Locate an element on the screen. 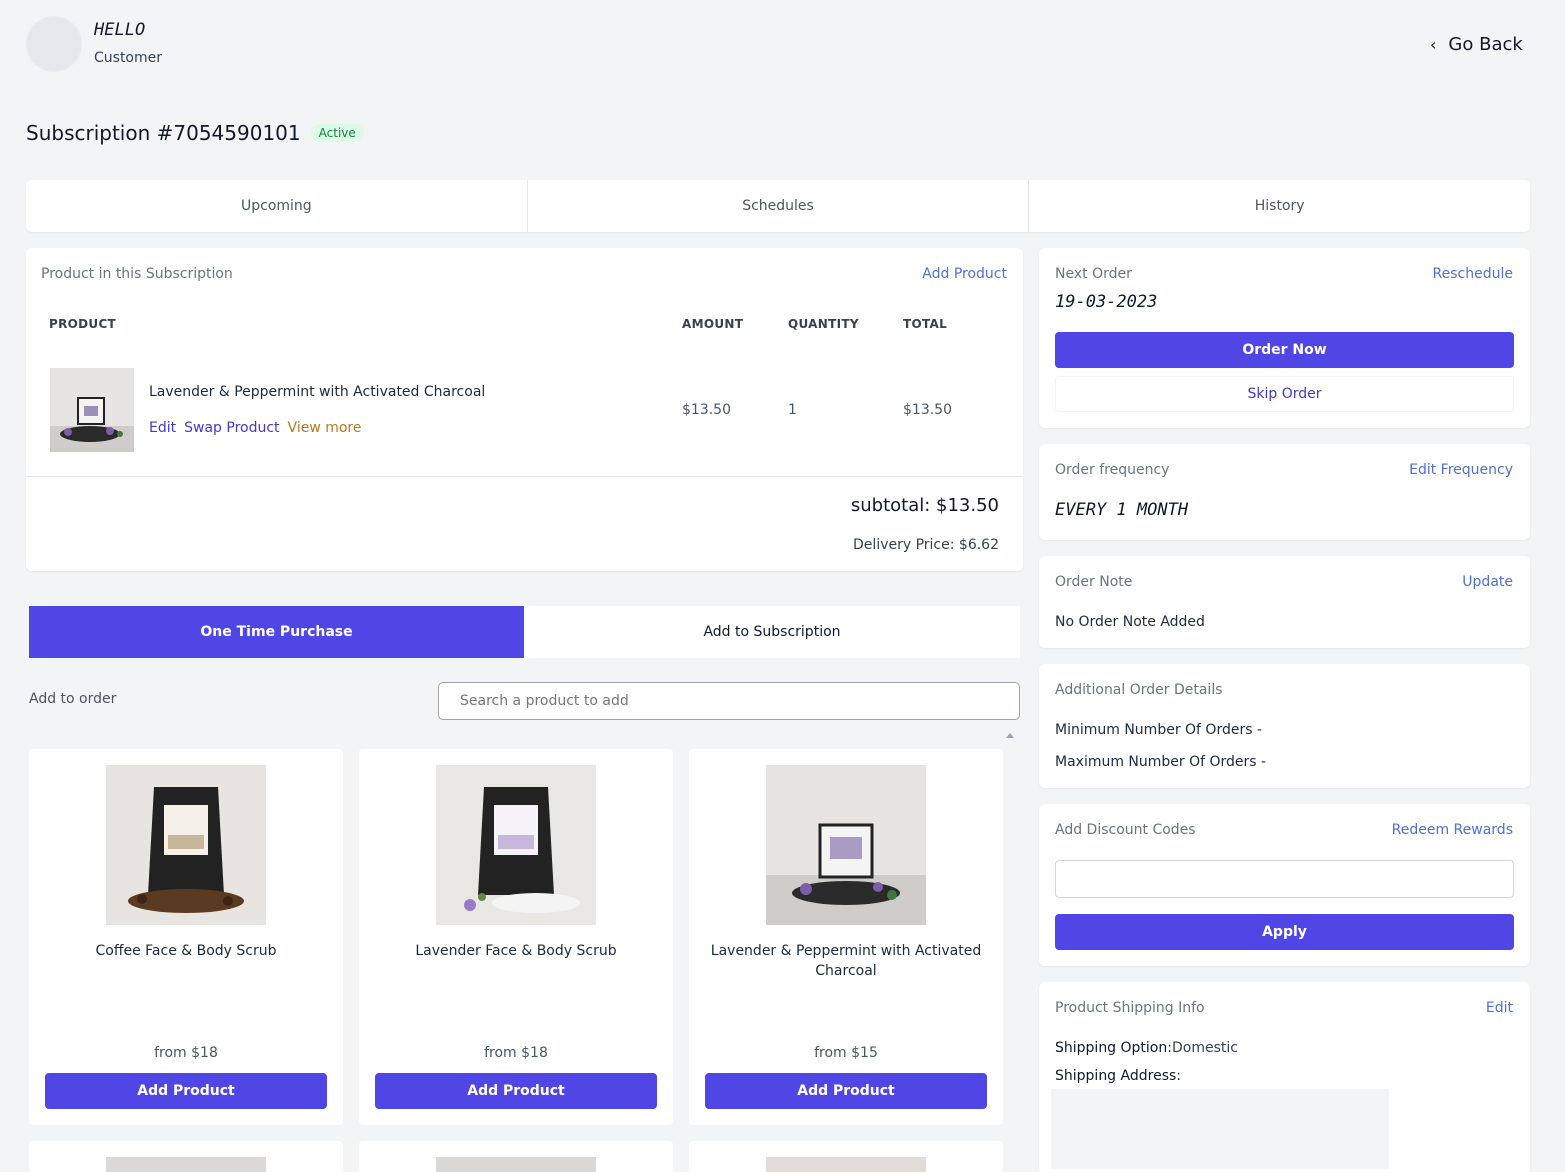  one-time-purchase-tab: One Time Purchase is located at coordinates (276, 632).